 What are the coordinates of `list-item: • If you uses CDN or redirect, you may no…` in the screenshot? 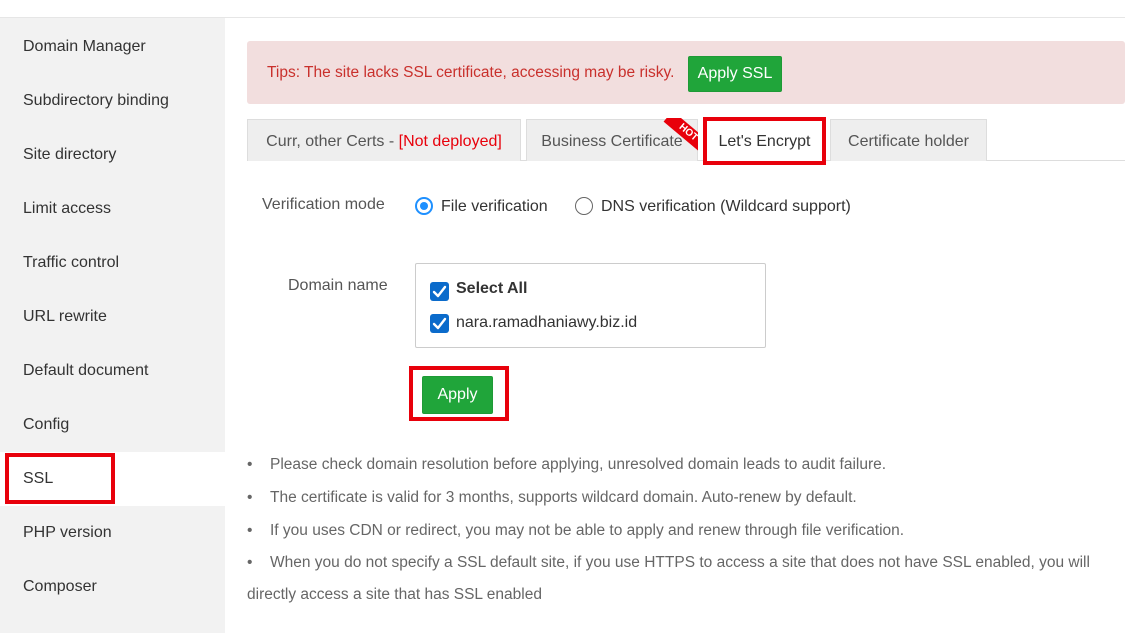 It's located at (576, 530).